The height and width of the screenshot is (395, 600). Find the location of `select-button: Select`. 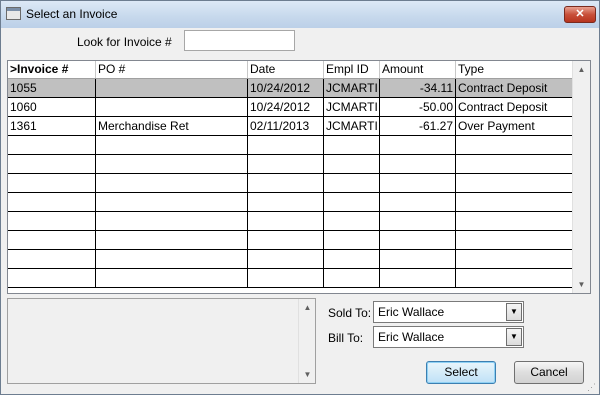

select-button: Select is located at coordinates (461, 372).